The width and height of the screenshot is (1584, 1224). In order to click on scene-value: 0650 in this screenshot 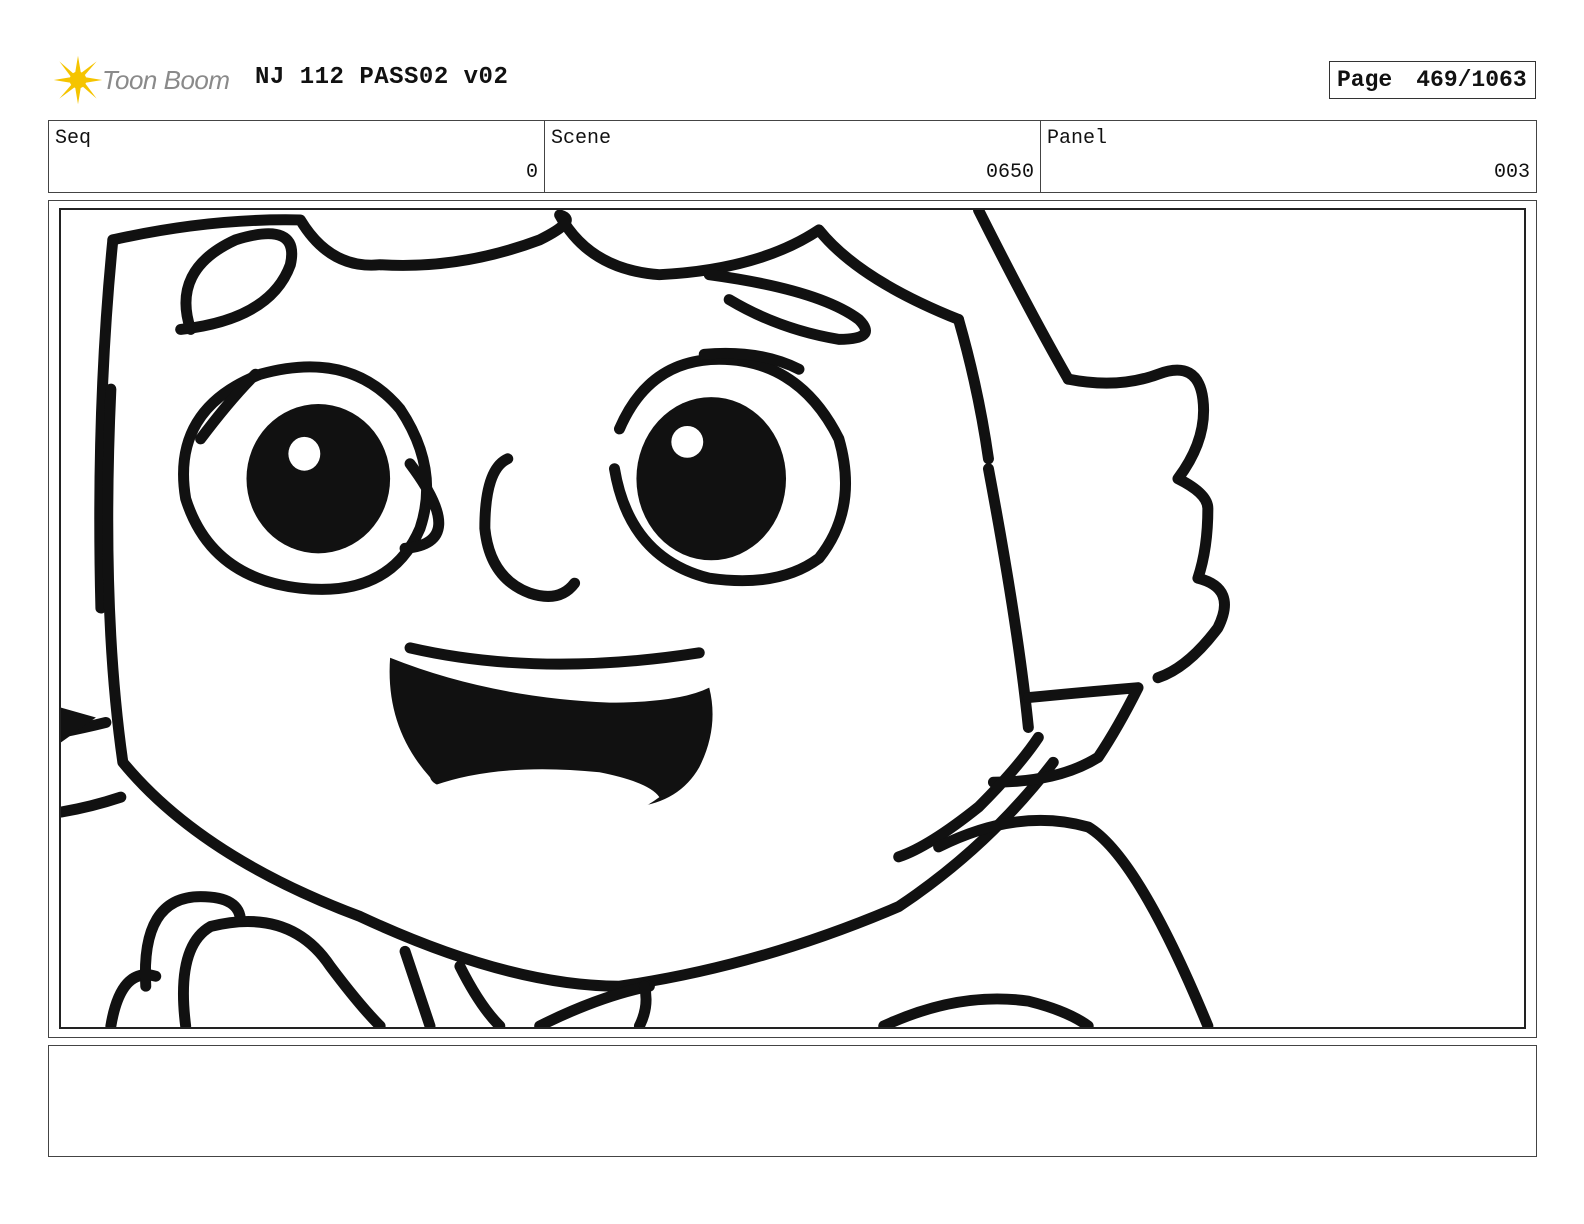, I will do `click(1009, 172)`.